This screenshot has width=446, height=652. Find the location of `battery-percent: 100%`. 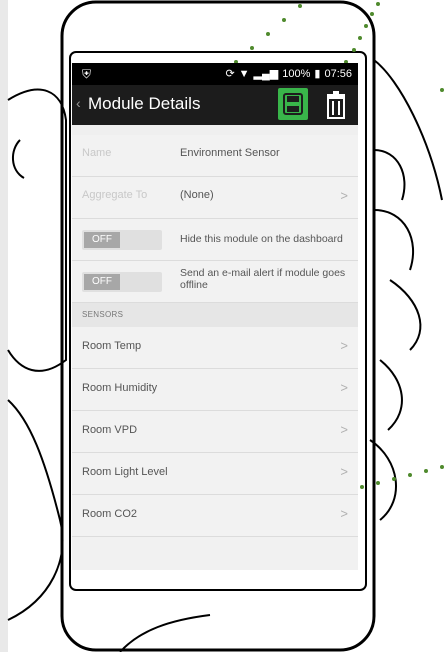

battery-percent: 100% is located at coordinates (296, 73).